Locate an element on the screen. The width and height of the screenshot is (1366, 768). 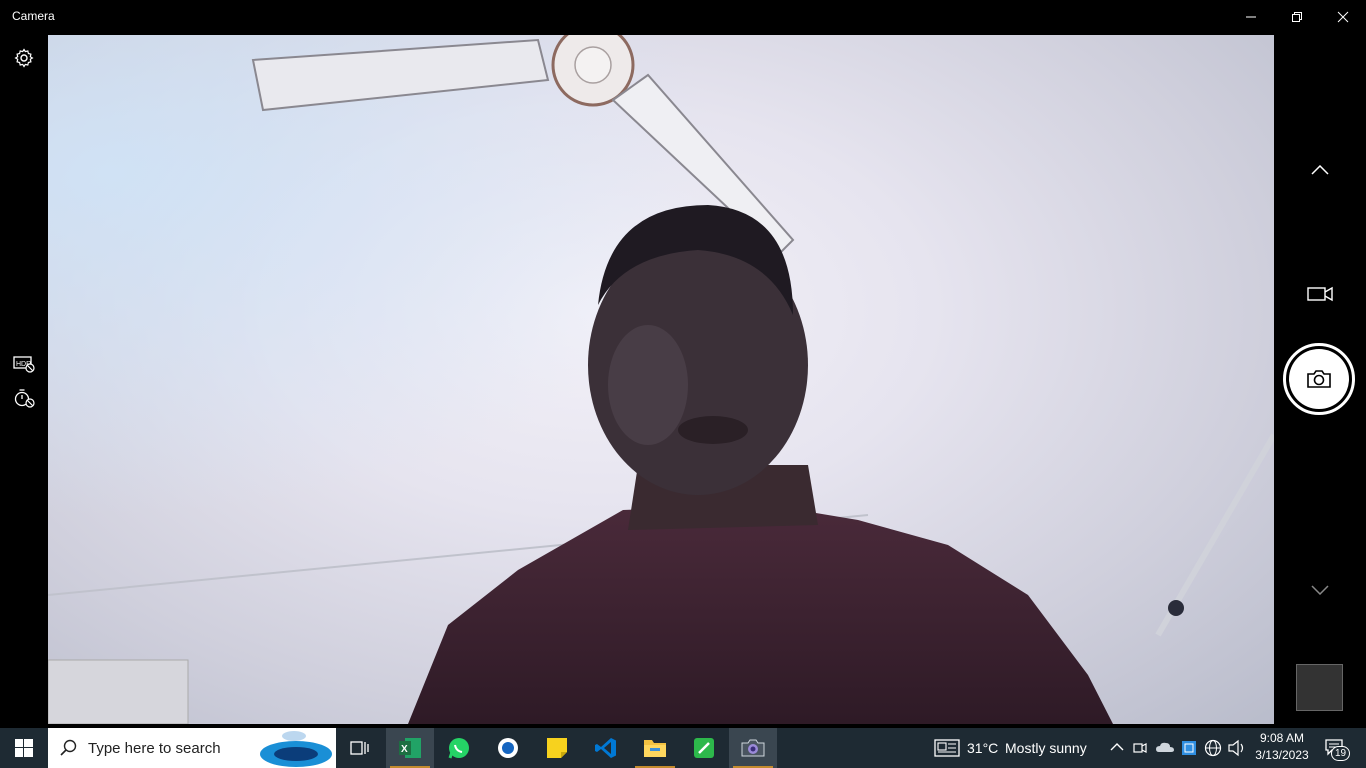
task-view-icon is located at coordinates (359, 748).